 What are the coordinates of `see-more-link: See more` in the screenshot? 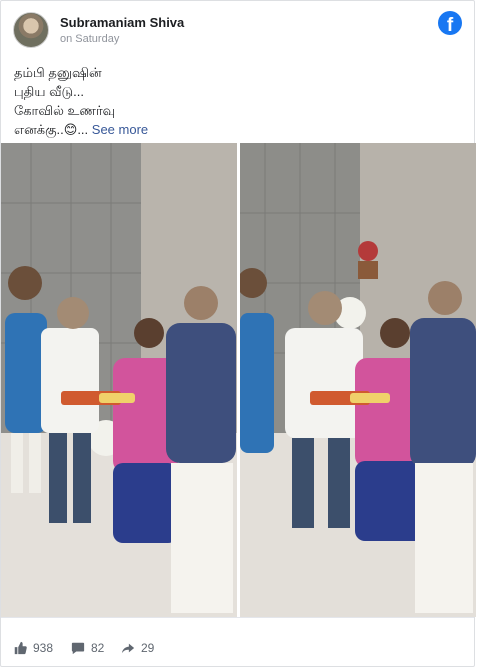 It's located at (120, 129).